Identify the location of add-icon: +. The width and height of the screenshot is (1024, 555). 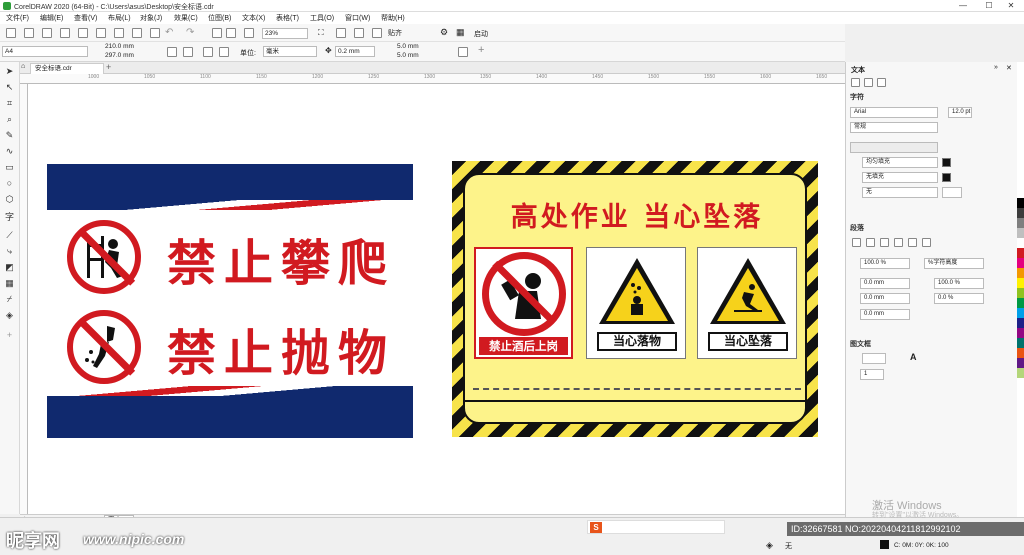
(481, 50).